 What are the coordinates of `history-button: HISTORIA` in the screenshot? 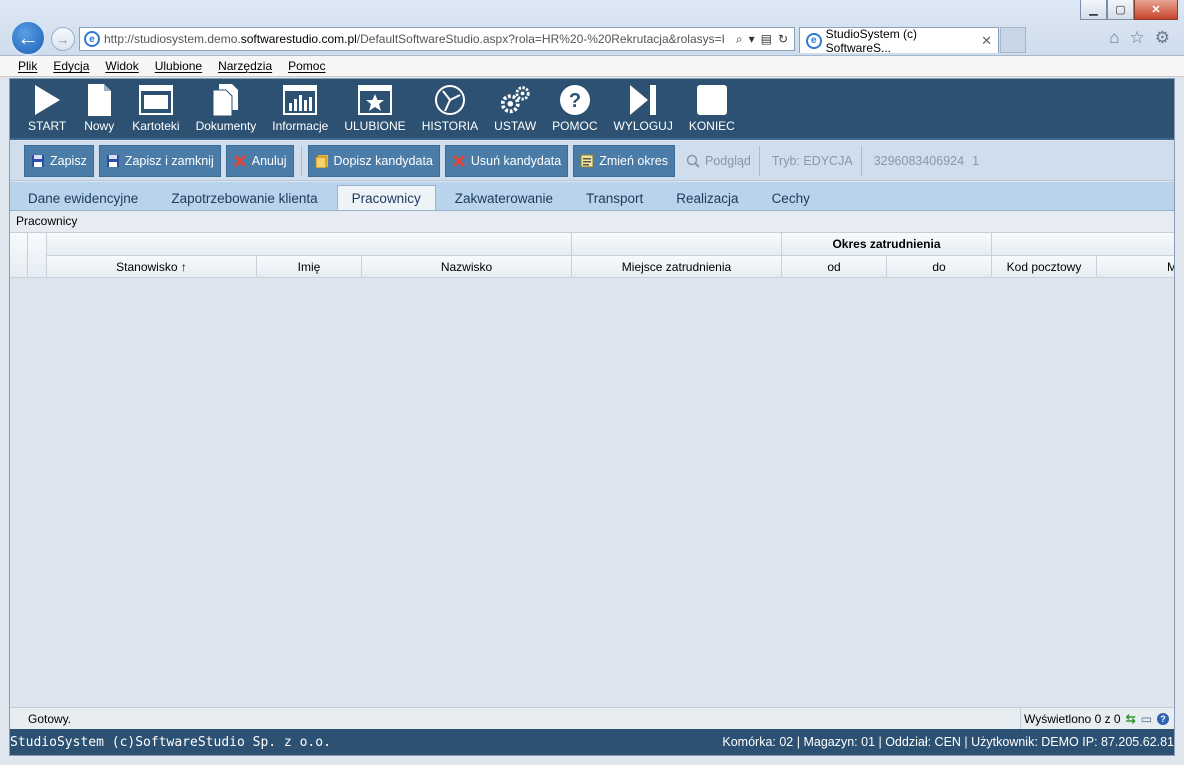 It's located at (450, 108).